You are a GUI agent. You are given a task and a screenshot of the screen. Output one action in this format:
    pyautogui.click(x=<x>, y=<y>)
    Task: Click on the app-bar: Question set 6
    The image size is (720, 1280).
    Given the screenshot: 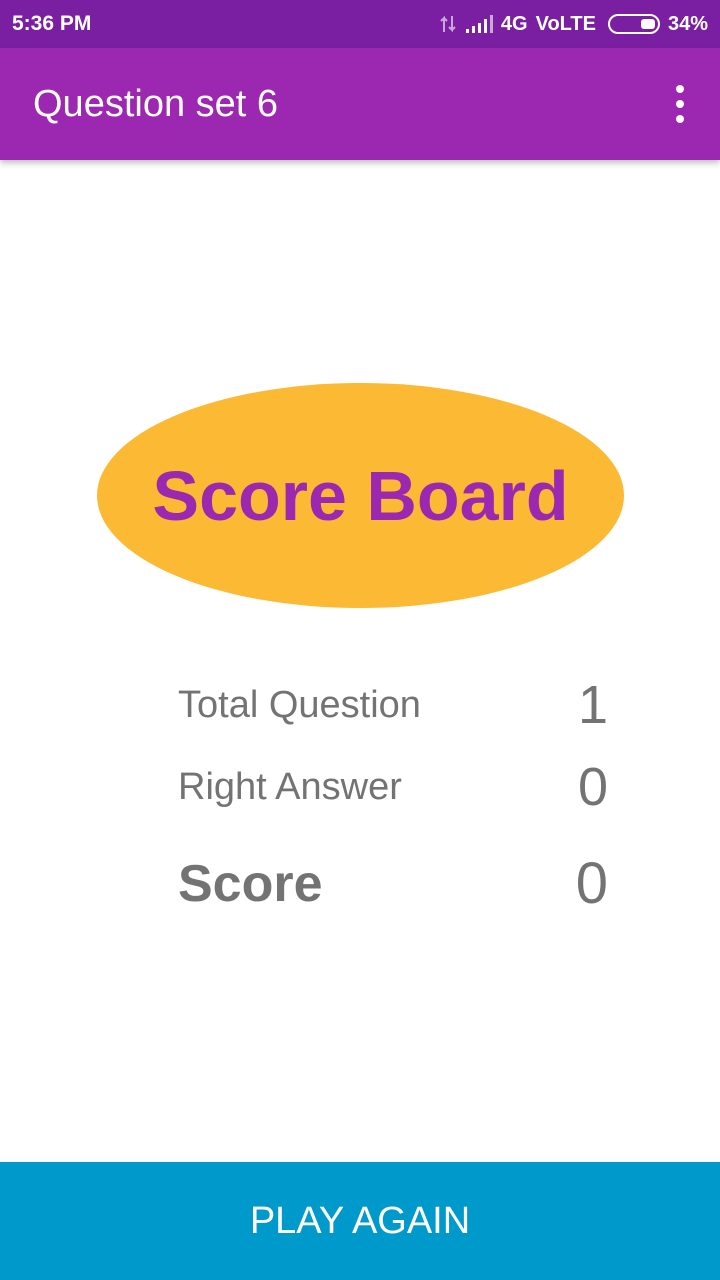 What is the action you would take?
    pyautogui.click(x=360, y=104)
    